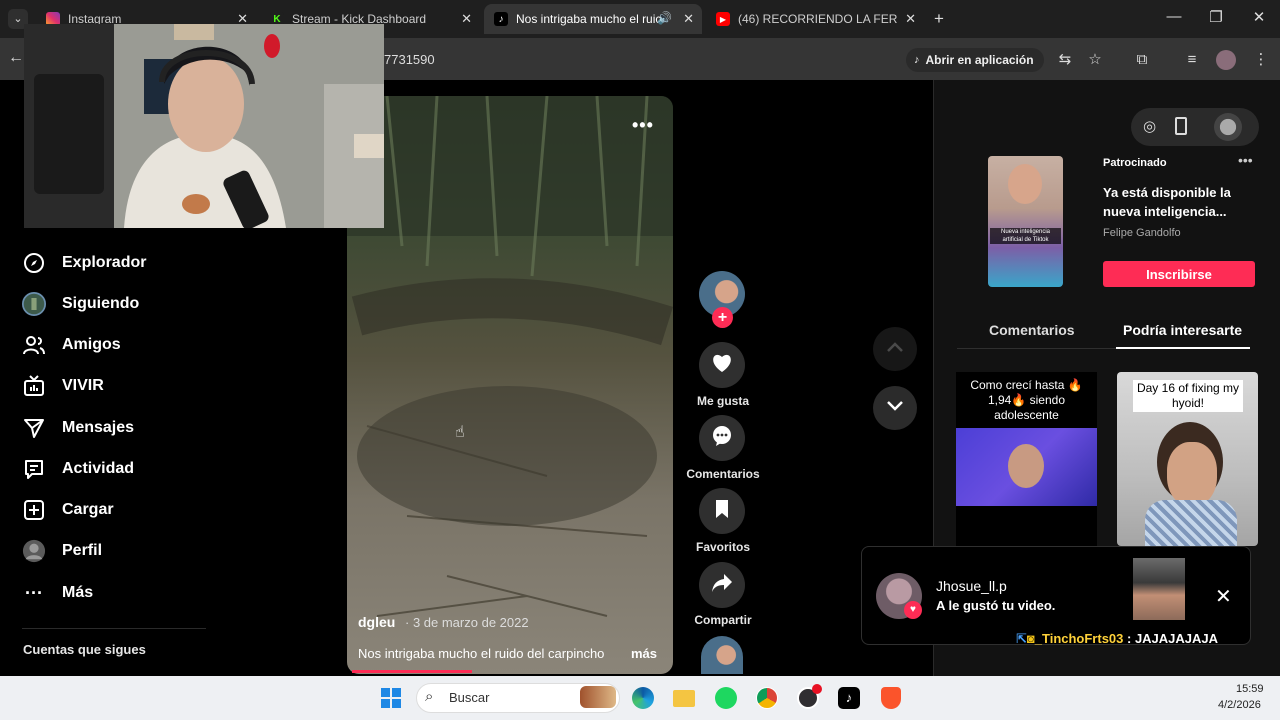  I want to click on sidebar-item-explorador: Explorador, so click(84, 263).